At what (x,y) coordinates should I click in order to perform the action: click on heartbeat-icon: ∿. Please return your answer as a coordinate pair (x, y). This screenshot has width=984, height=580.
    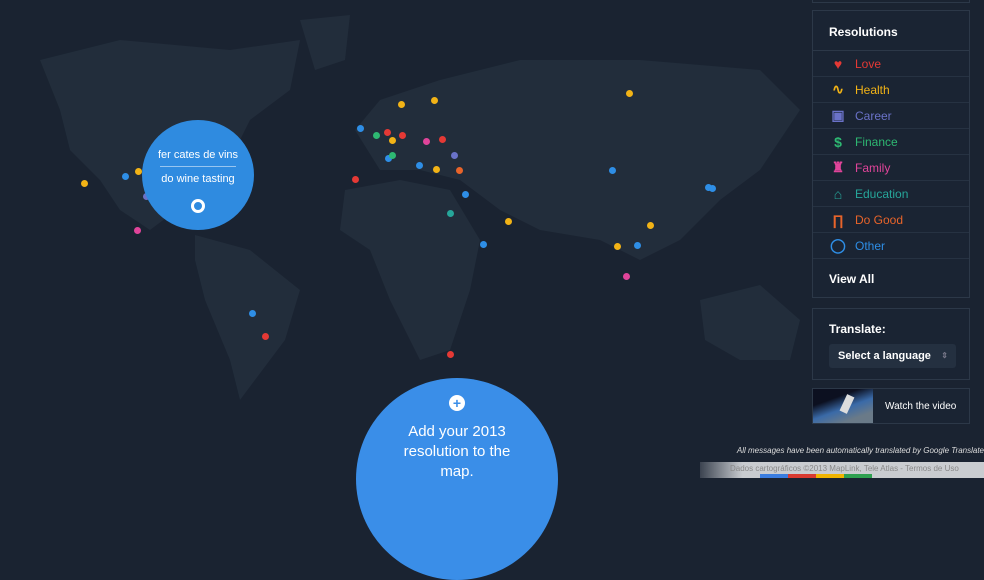
    Looking at the image, I should click on (838, 89).